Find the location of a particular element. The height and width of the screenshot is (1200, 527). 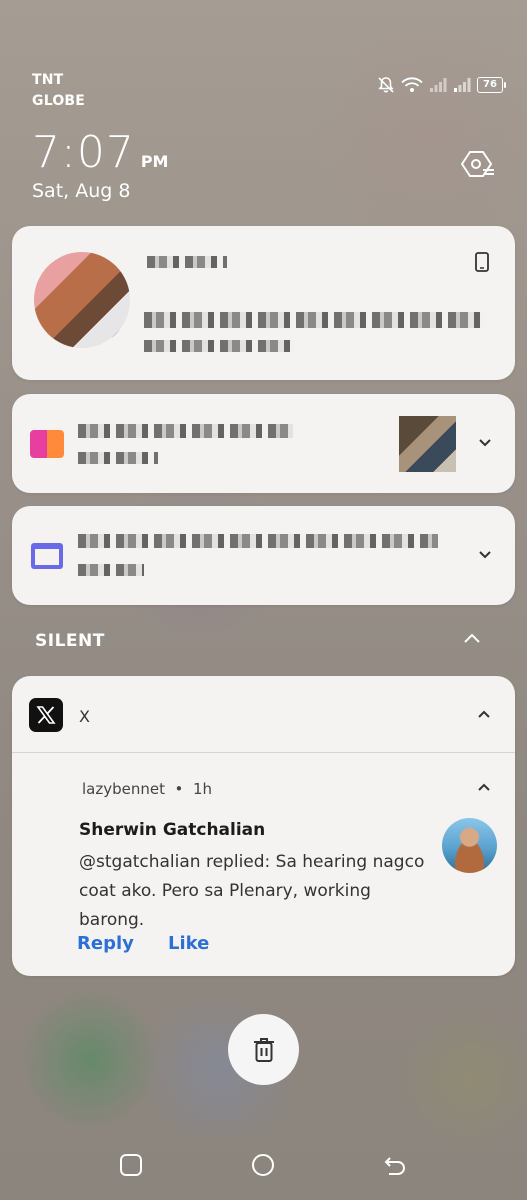

sender-avatar is located at coordinates (469, 845).